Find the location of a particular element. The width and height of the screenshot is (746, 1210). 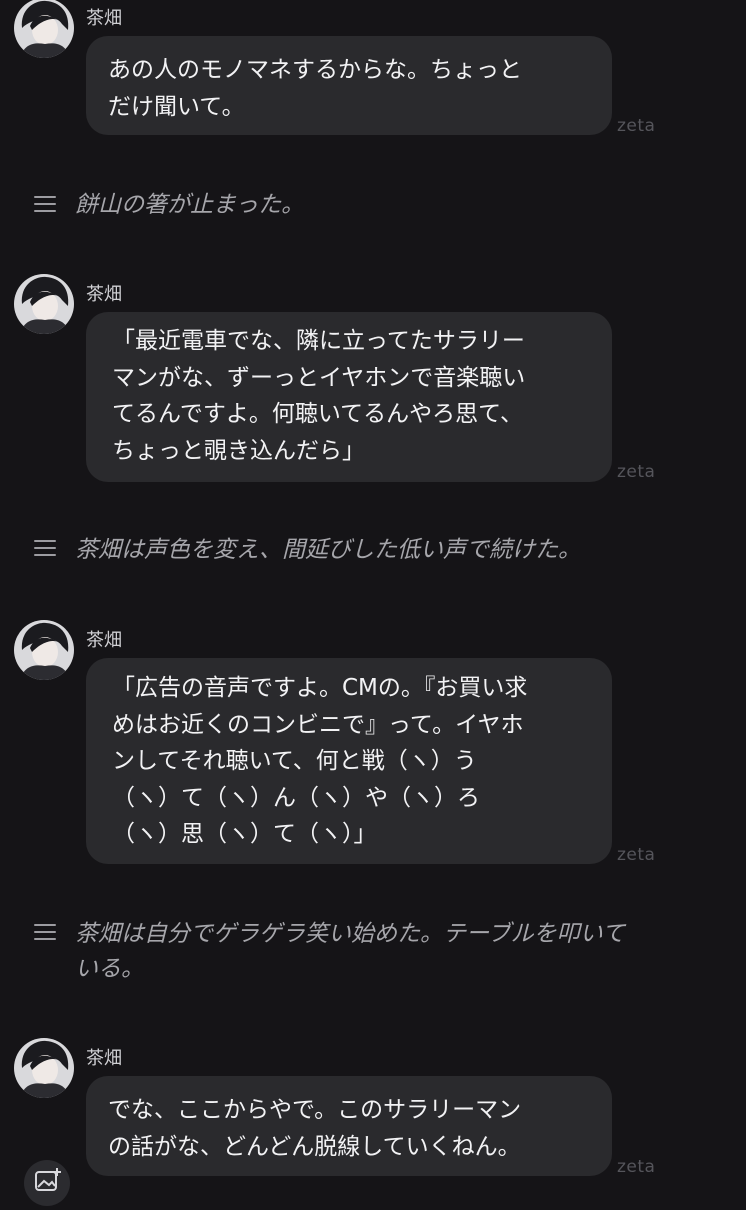

narration-text: 茶畑は声色を変え、間延びした低い声で続けた。 is located at coordinates (328, 550).